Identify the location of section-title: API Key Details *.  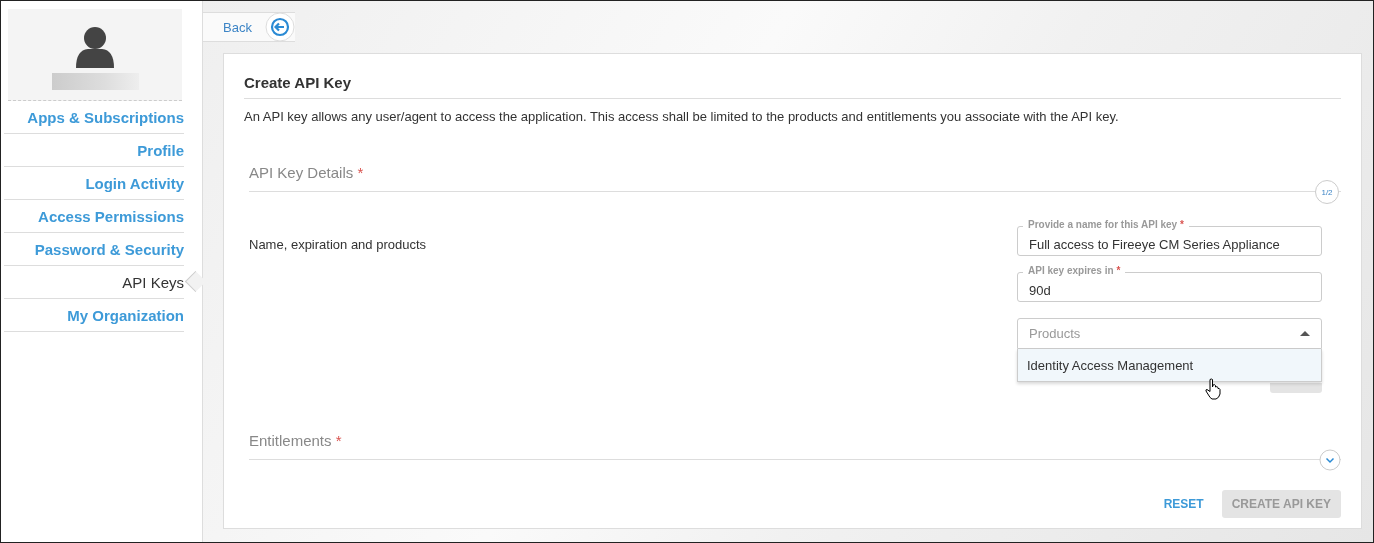
(306, 172).